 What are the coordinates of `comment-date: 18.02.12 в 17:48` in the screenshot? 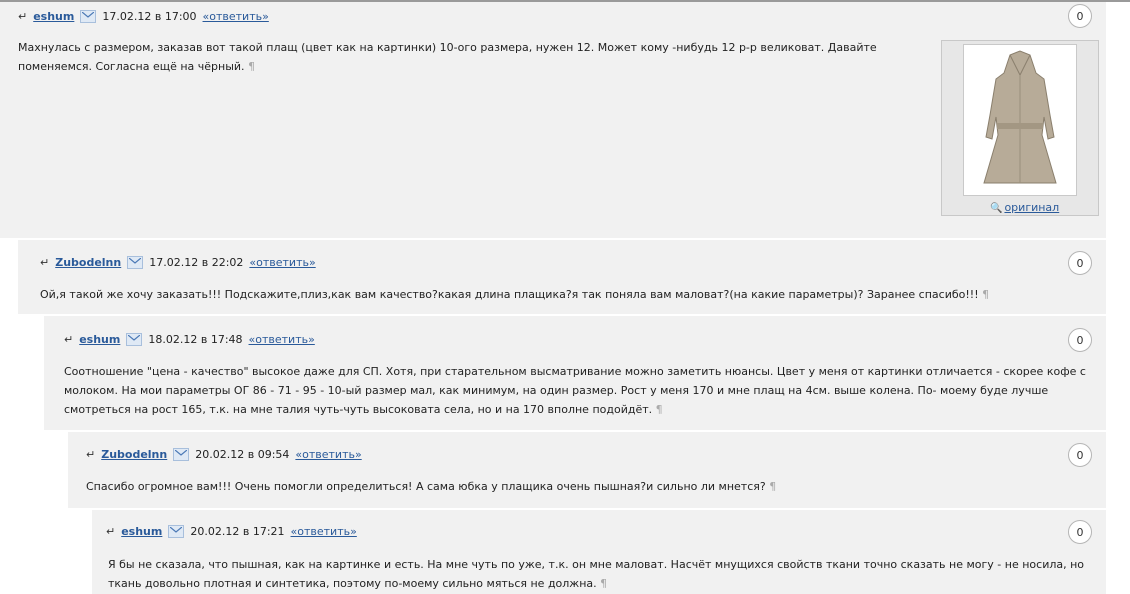 It's located at (195, 339).